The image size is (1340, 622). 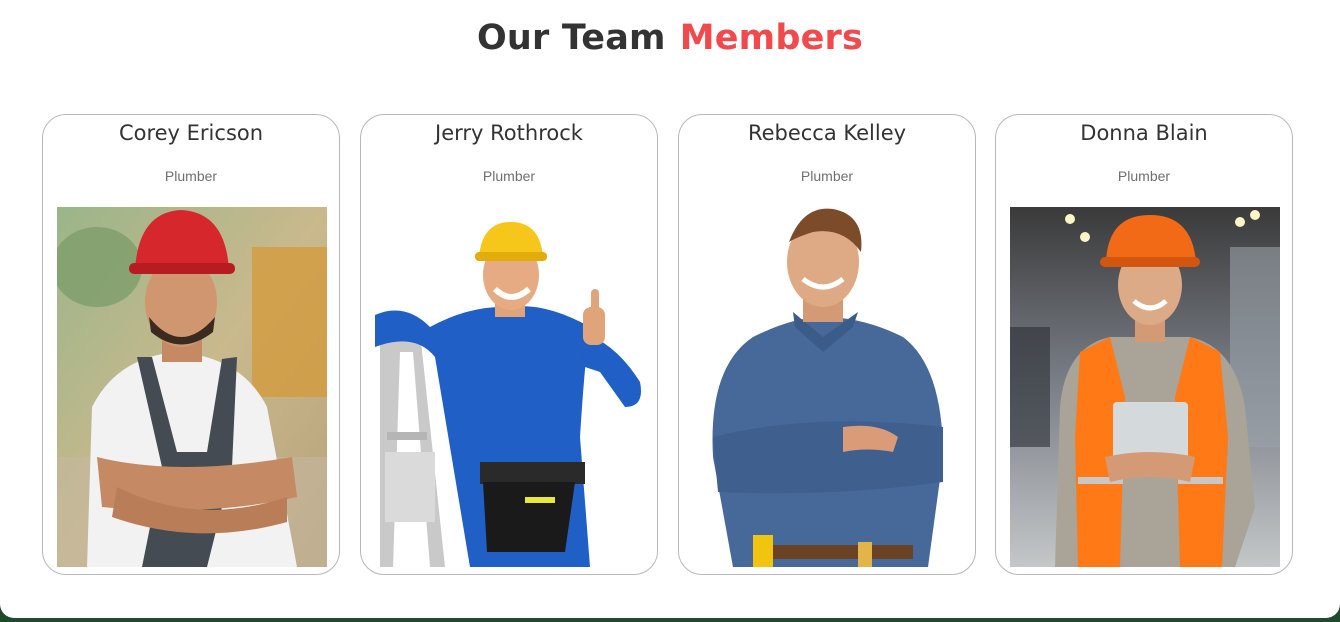 I want to click on member-name: Rebecca Kelley, so click(x=827, y=133).